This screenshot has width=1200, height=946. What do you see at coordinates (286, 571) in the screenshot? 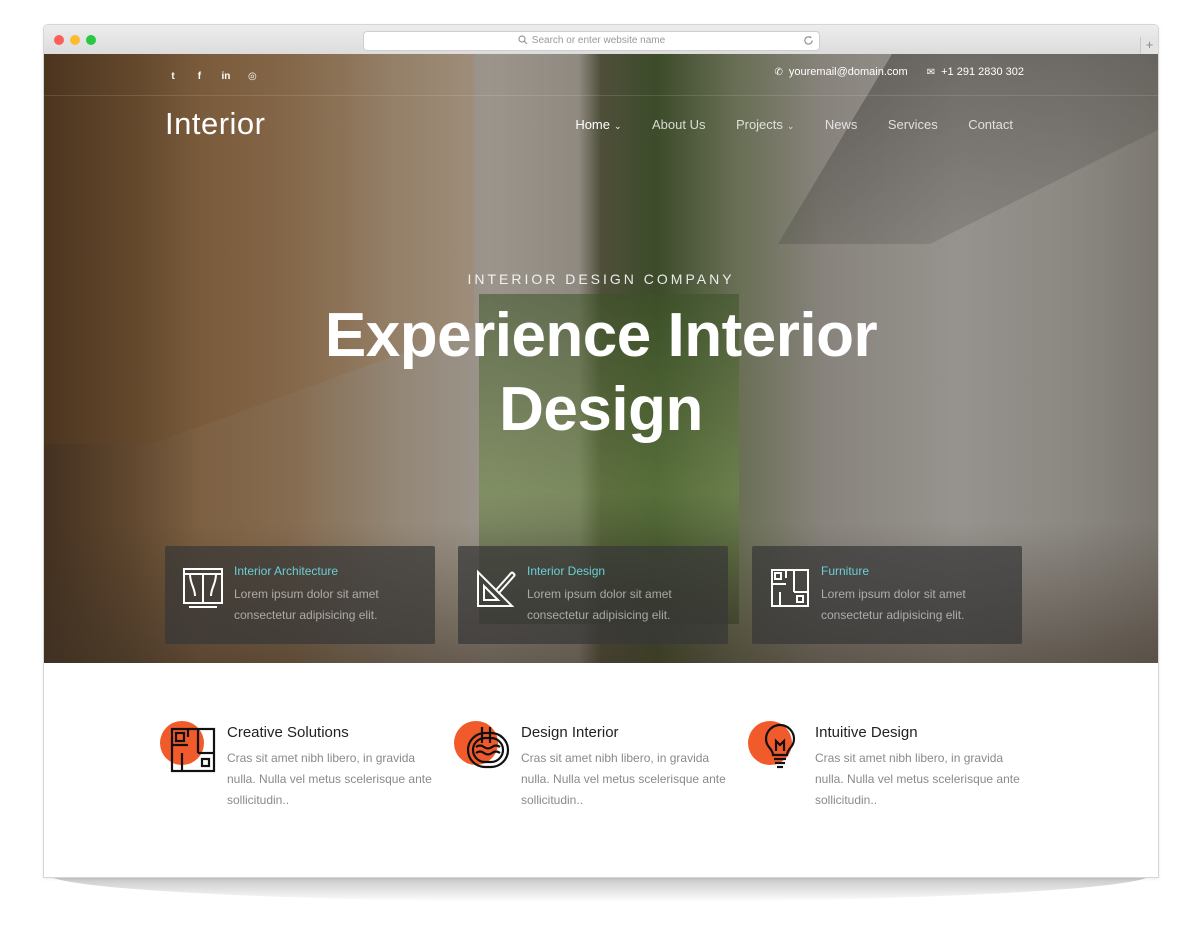
I see `feature-title: Interior Architecture` at bounding box center [286, 571].